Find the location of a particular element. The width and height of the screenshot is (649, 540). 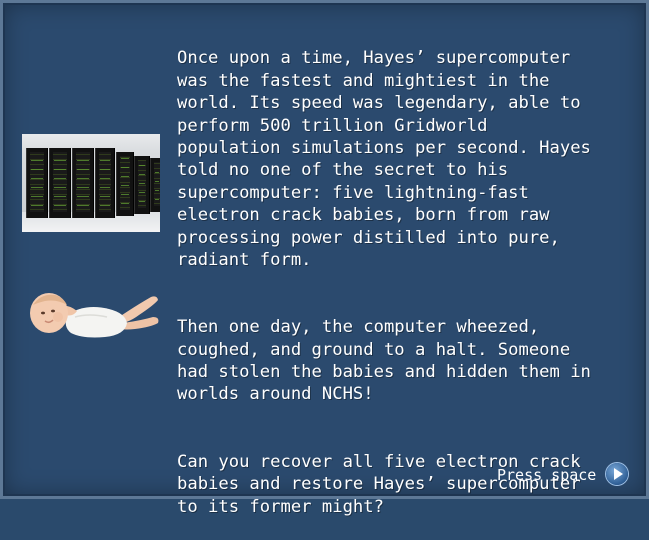

play-arrow-icon is located at coordinates (617, 474).